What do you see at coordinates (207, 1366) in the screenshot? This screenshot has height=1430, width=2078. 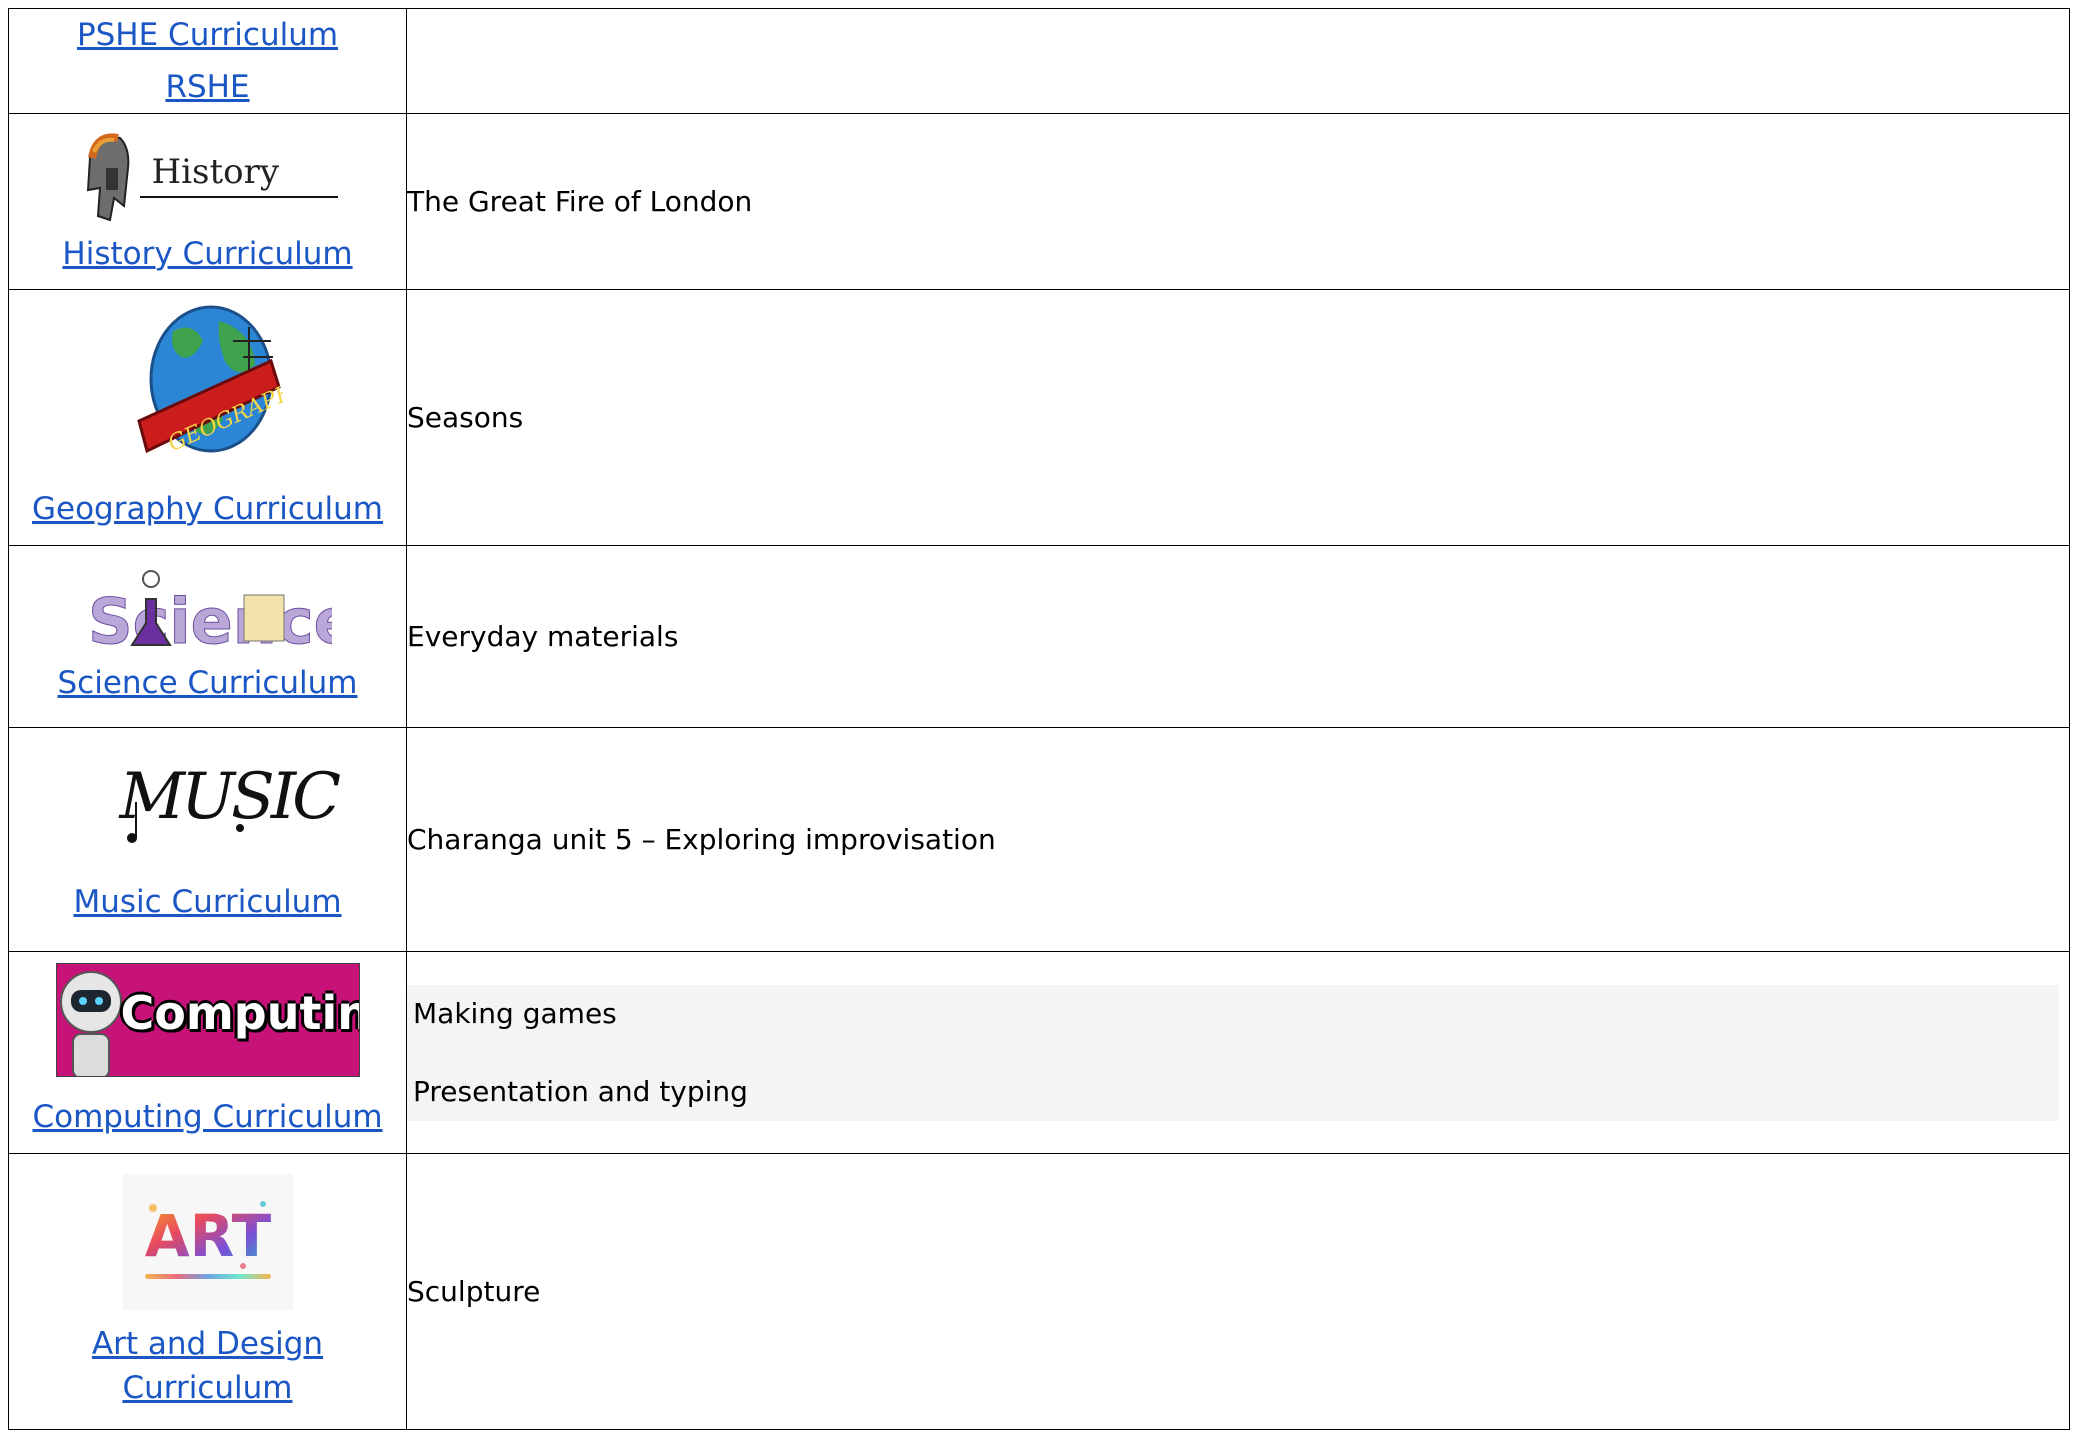 I see `art-design-curriculum-link: Art and Design Curriculum` at bounding box center [207, 1366].